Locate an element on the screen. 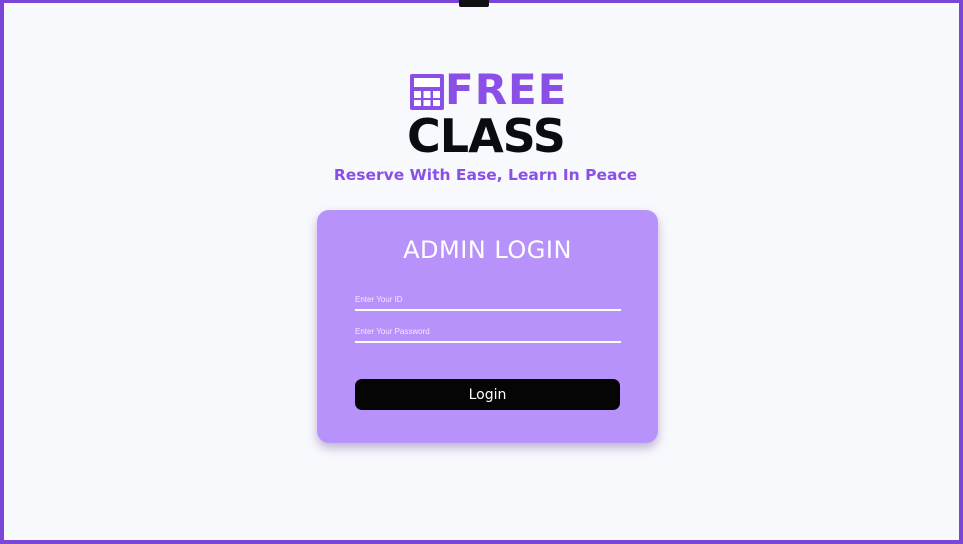  logo-free-text: FREE is located at coordinates (506, 89).